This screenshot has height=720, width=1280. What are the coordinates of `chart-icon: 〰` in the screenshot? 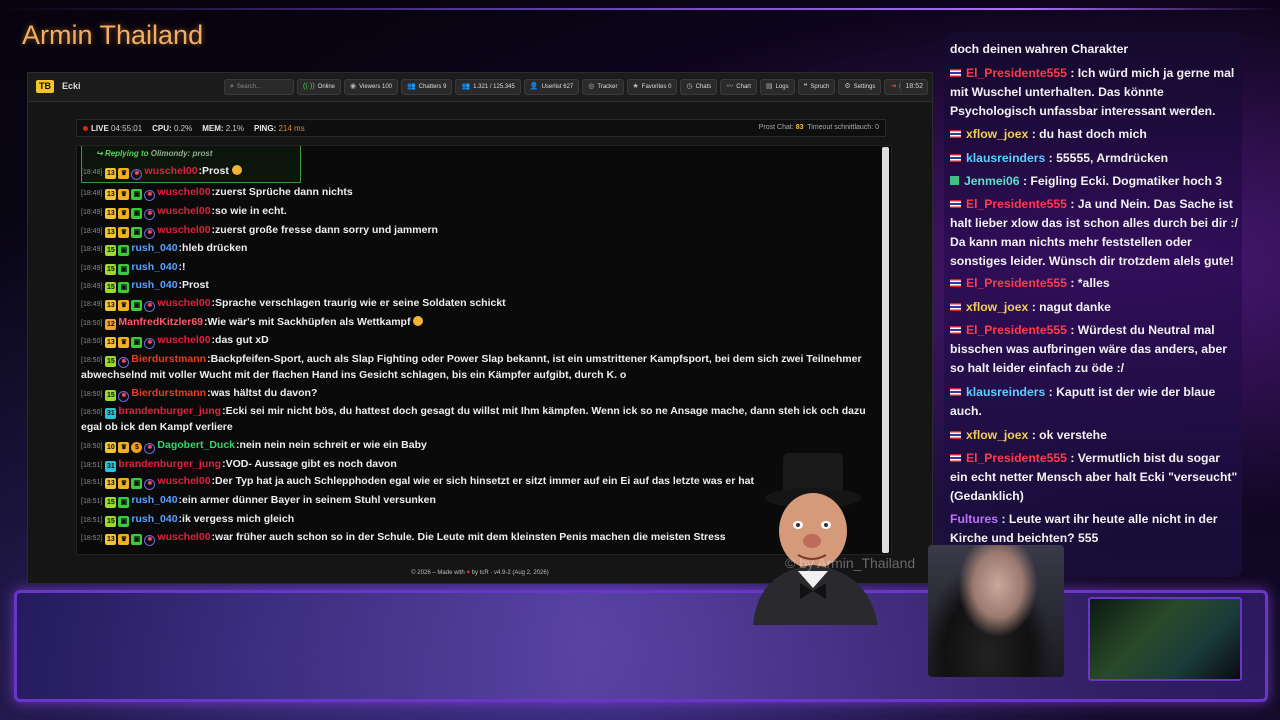 It's located at (730, 86).